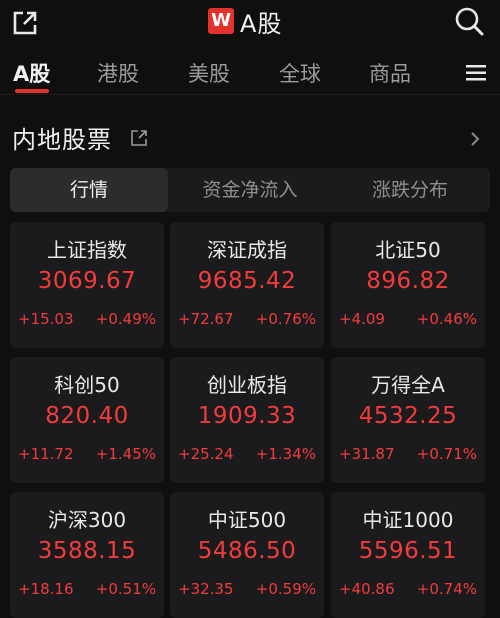 The image size is (500, 618). I want to click on index-change: +4.09, so click(362, 319).